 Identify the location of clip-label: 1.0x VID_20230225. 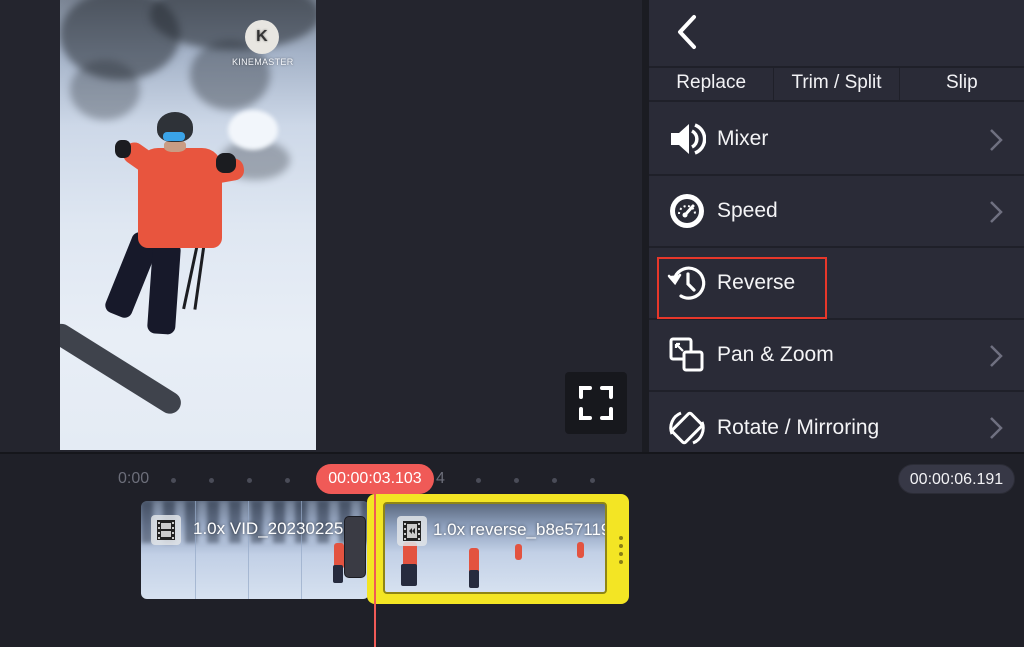
(268, 528).